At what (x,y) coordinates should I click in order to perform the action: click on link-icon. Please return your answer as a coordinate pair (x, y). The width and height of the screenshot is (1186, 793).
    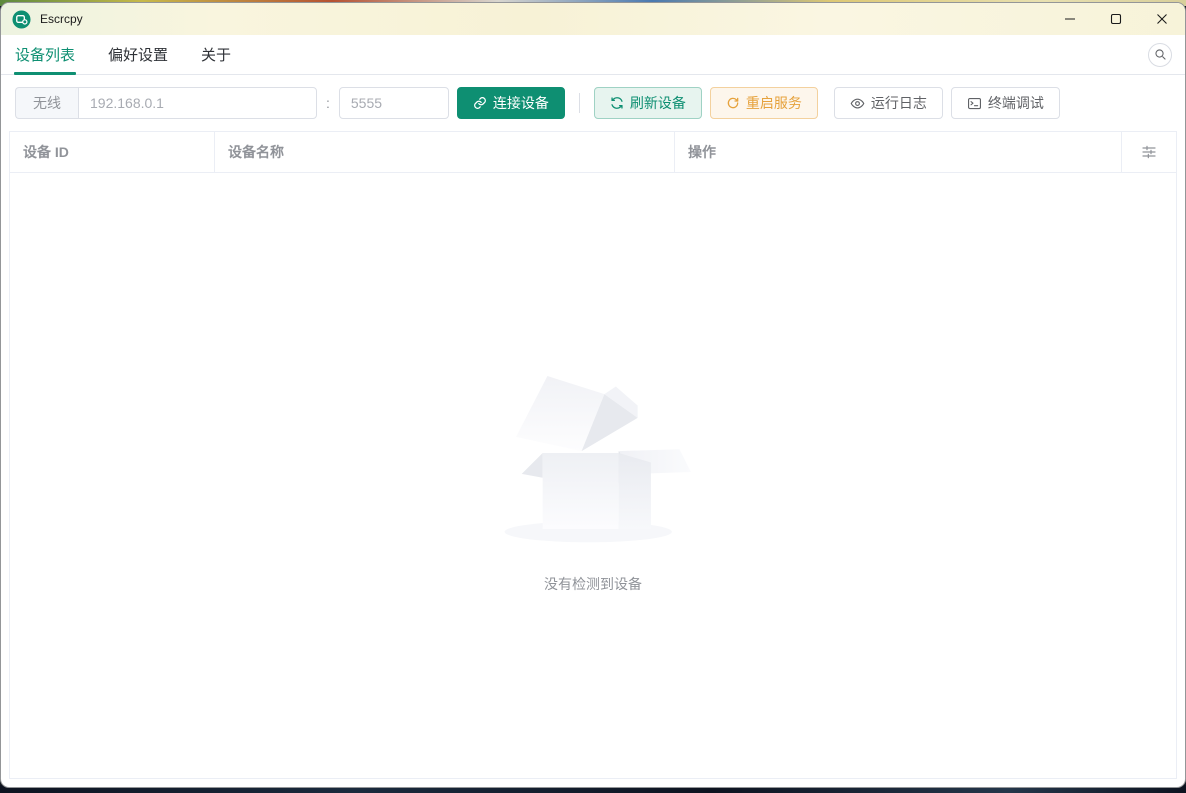
    Looking at the image, I should click on (480, 103).